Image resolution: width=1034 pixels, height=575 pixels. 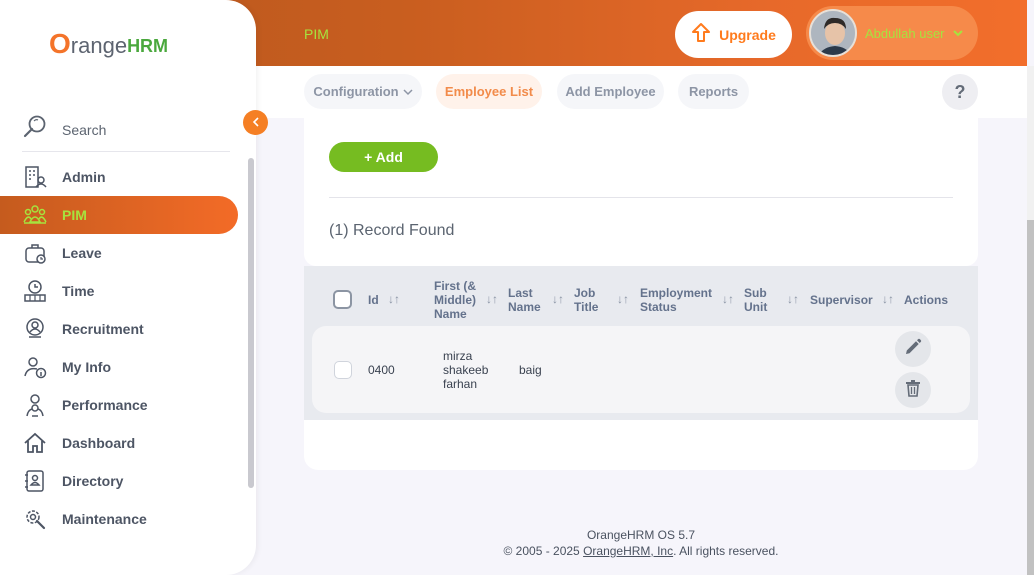 I want to click on logo-range: range, so click(x=99, y=45).